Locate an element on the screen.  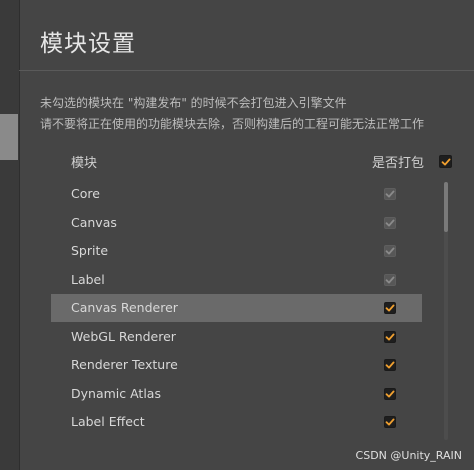
module-label: WebGL Renderer is located at coordinates (123, 336).